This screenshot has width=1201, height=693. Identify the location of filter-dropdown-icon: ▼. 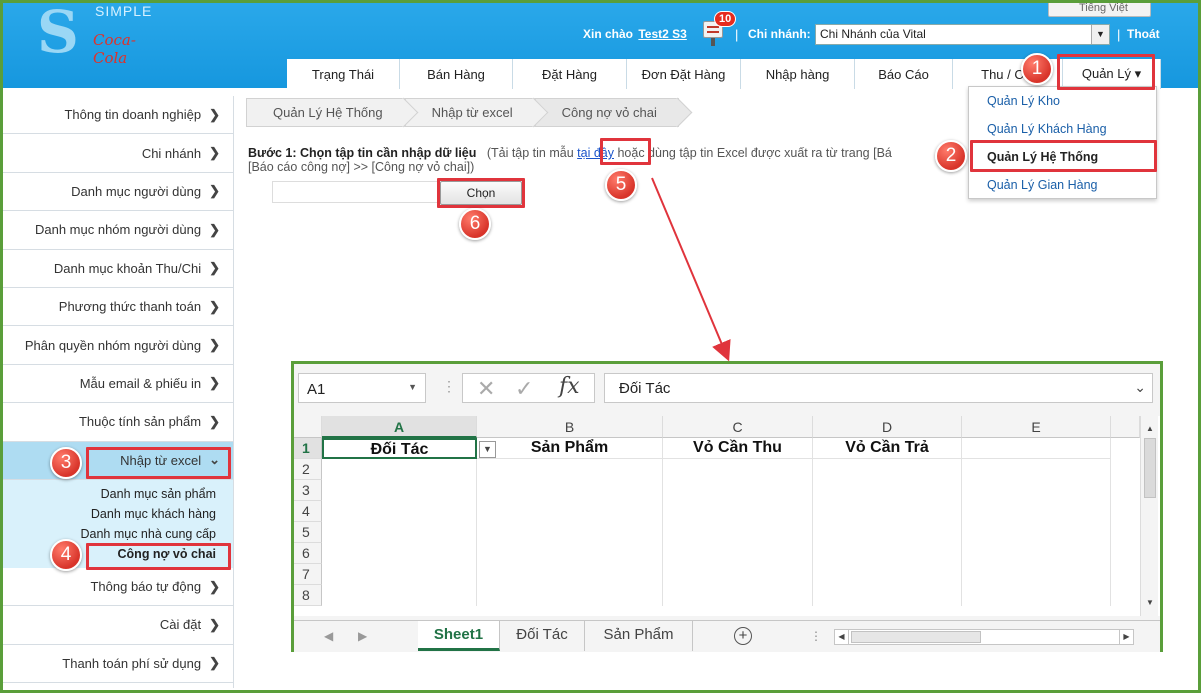
(487, 449).